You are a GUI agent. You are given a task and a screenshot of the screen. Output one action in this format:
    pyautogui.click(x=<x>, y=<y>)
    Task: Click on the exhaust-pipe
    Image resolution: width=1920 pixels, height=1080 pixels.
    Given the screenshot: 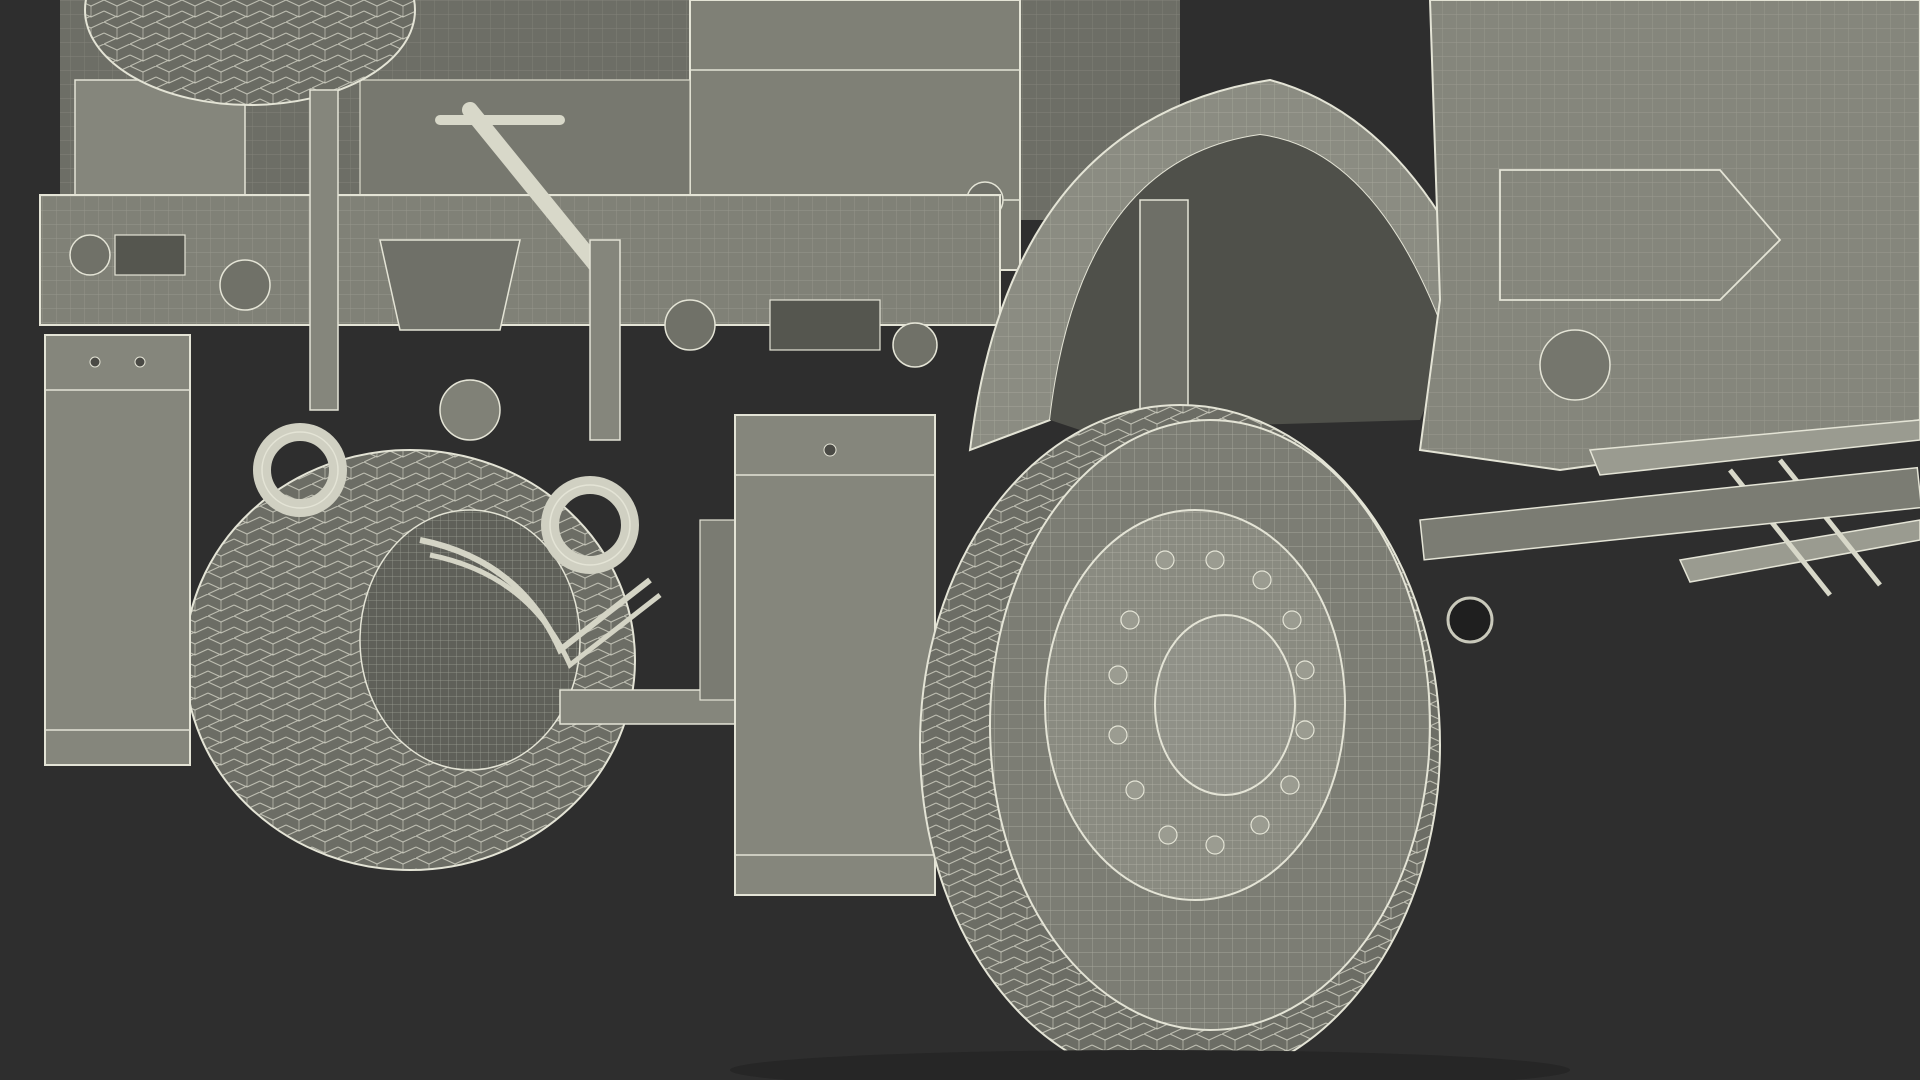 What is the action you would take?
    pyautogui.click(x=1470, y=620)
    